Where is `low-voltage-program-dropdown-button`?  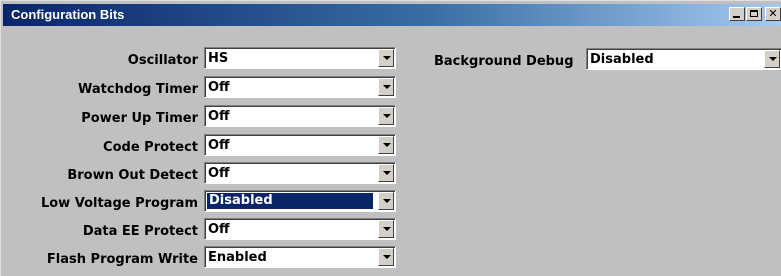
low-voltage-program-dropdown-button is located at coordinates (386, 201).